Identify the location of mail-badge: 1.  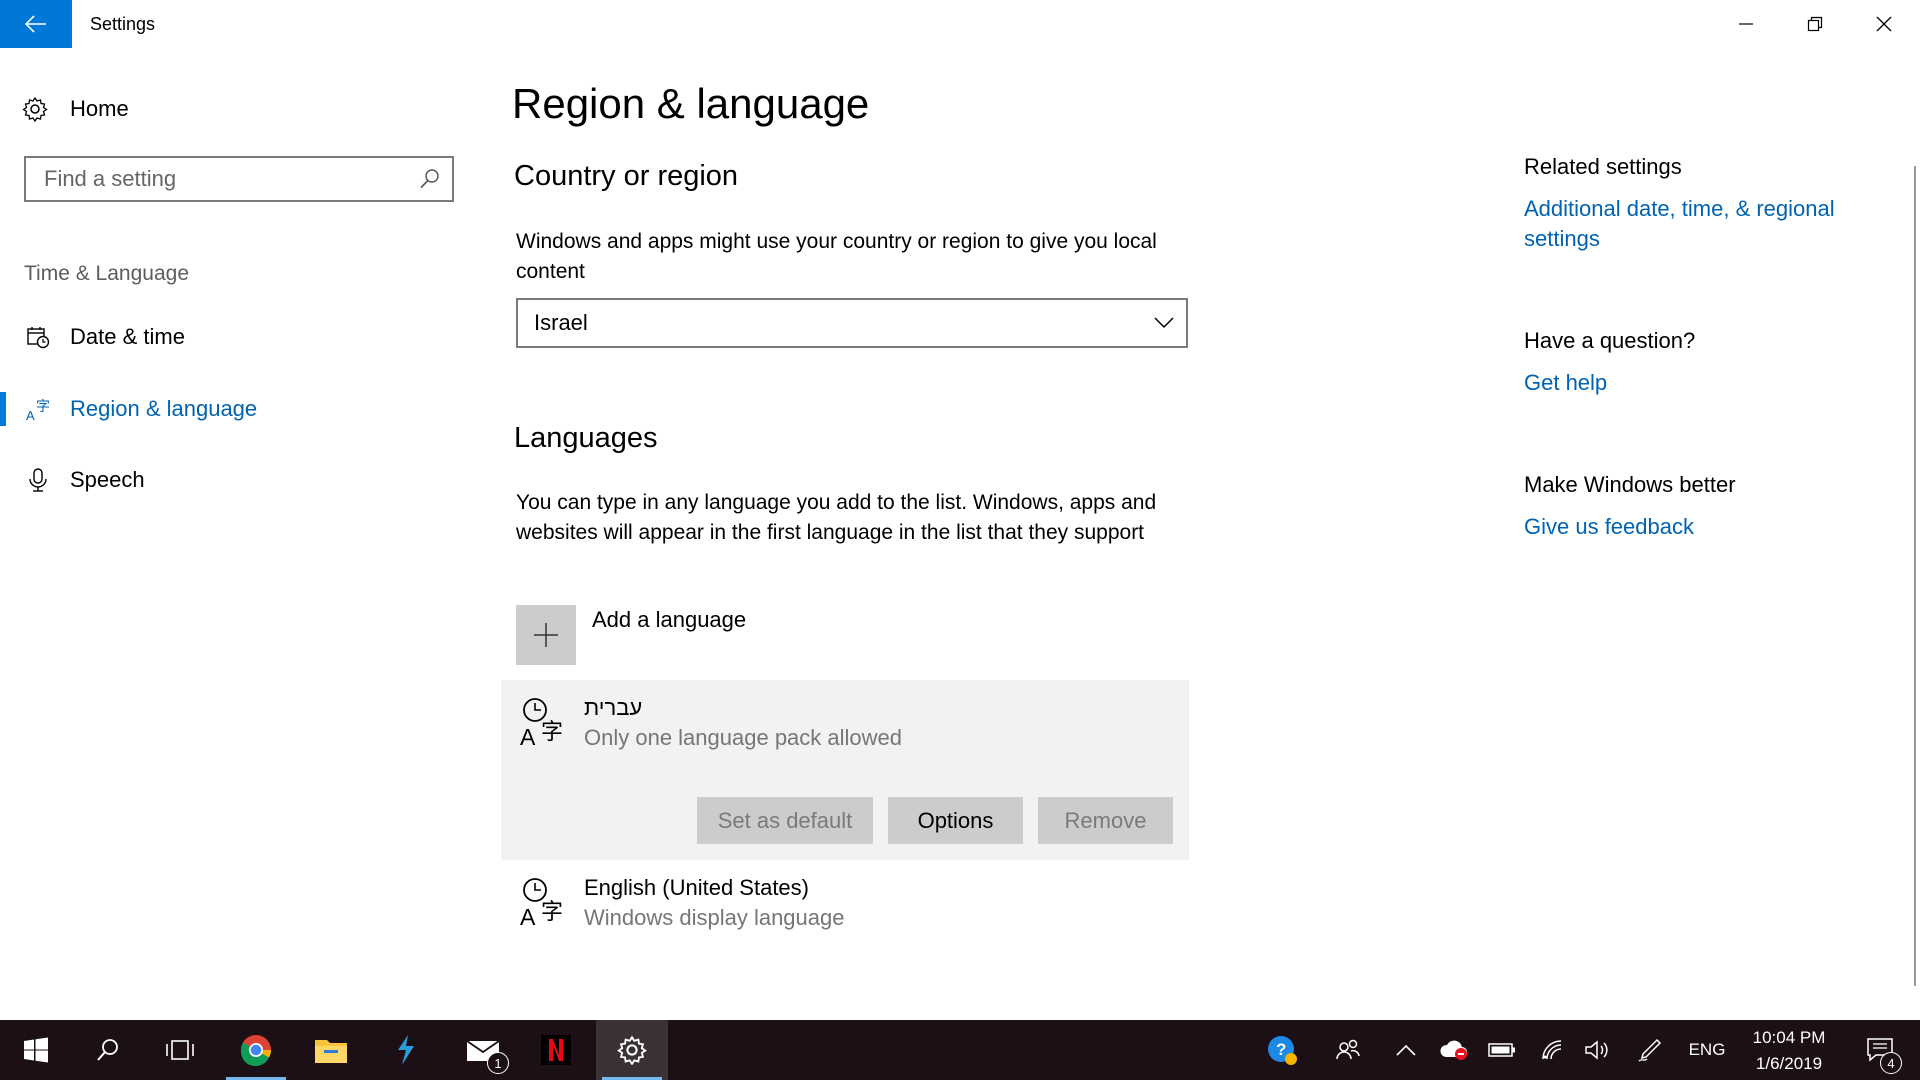
(498, 1063).